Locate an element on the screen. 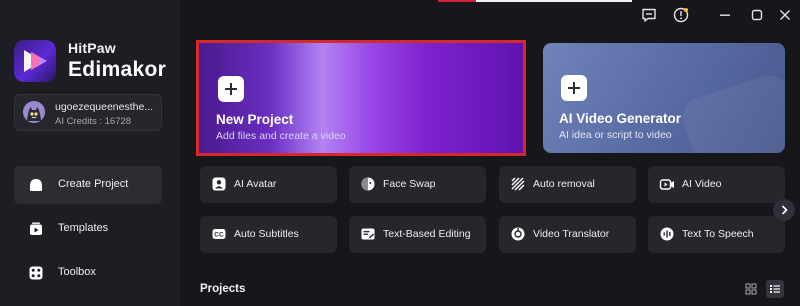 The width and height of the screenshot is (800, 306). maximize-icon is located at coordinates (757, 15).